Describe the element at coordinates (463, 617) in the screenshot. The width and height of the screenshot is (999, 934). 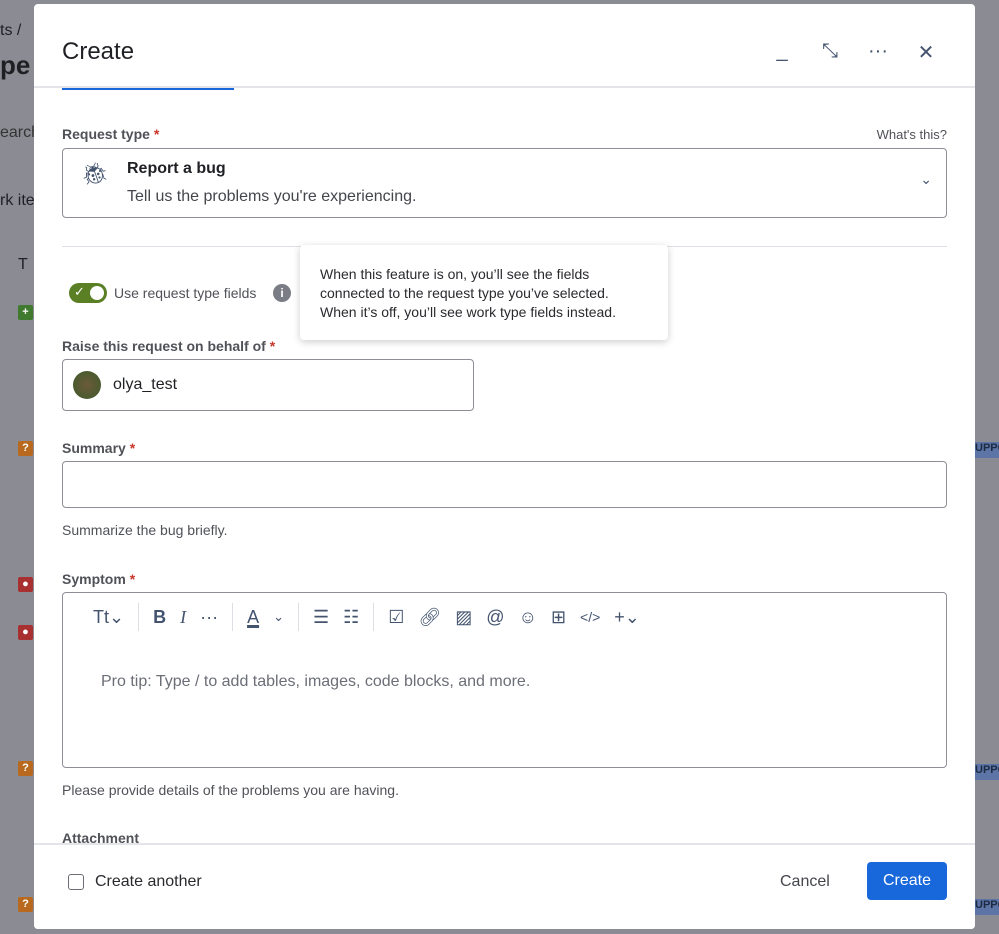
I see `image-icon: ▨` at that location.